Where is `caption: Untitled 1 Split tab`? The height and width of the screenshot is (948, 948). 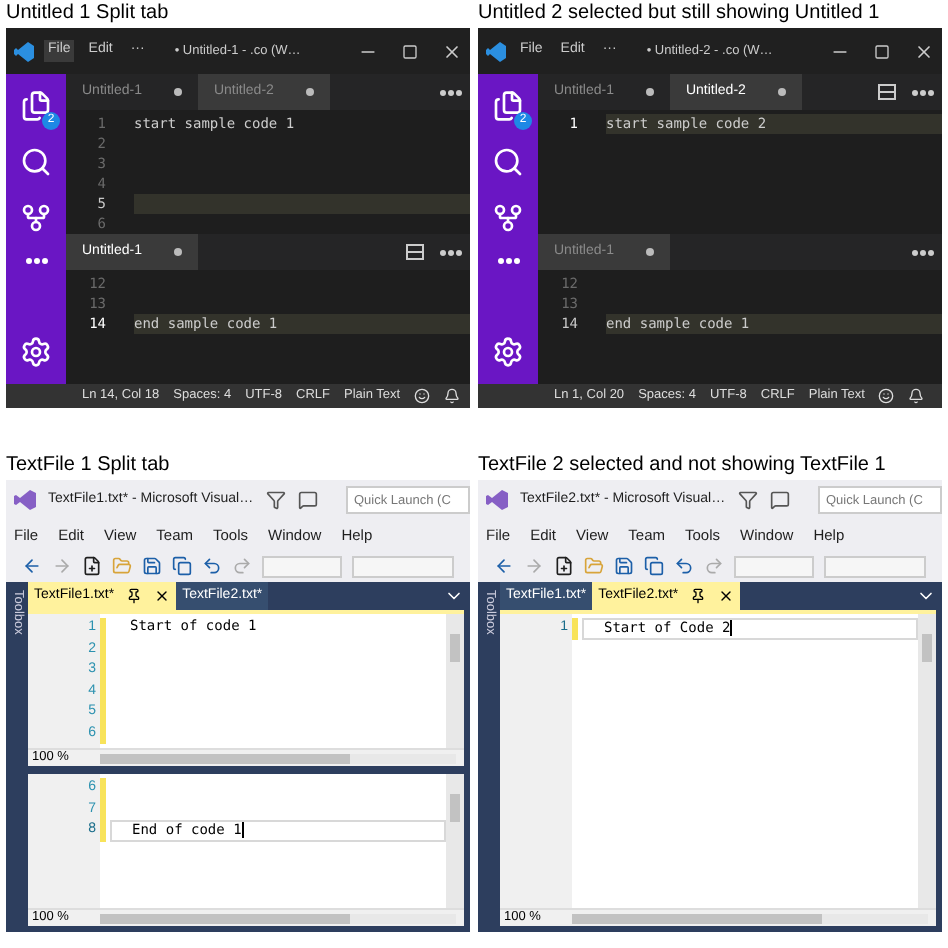 caption: Untitled 1 Split tab is located at coordinates (88, 14).